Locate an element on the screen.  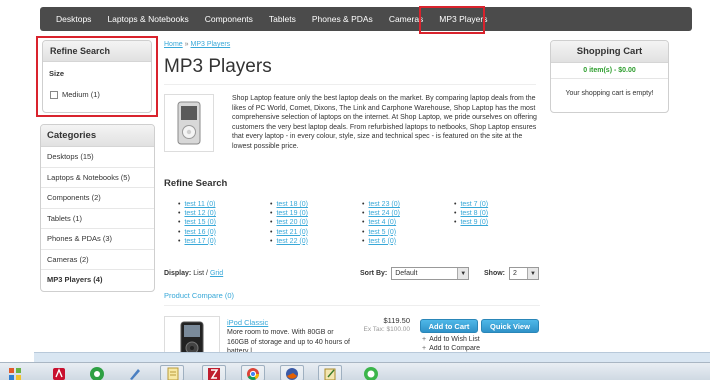
ipod-image-icon is located at coordinates (189, 123).